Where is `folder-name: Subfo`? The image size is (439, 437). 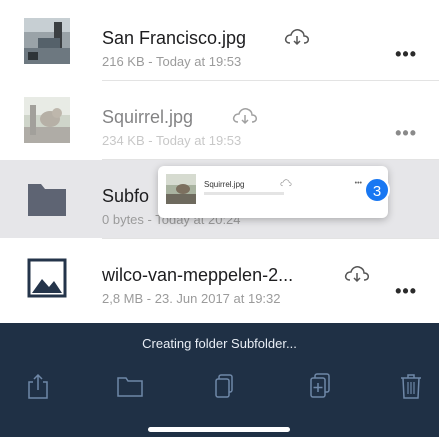
folder-name: Subfo is located at coordinates (126, 196).